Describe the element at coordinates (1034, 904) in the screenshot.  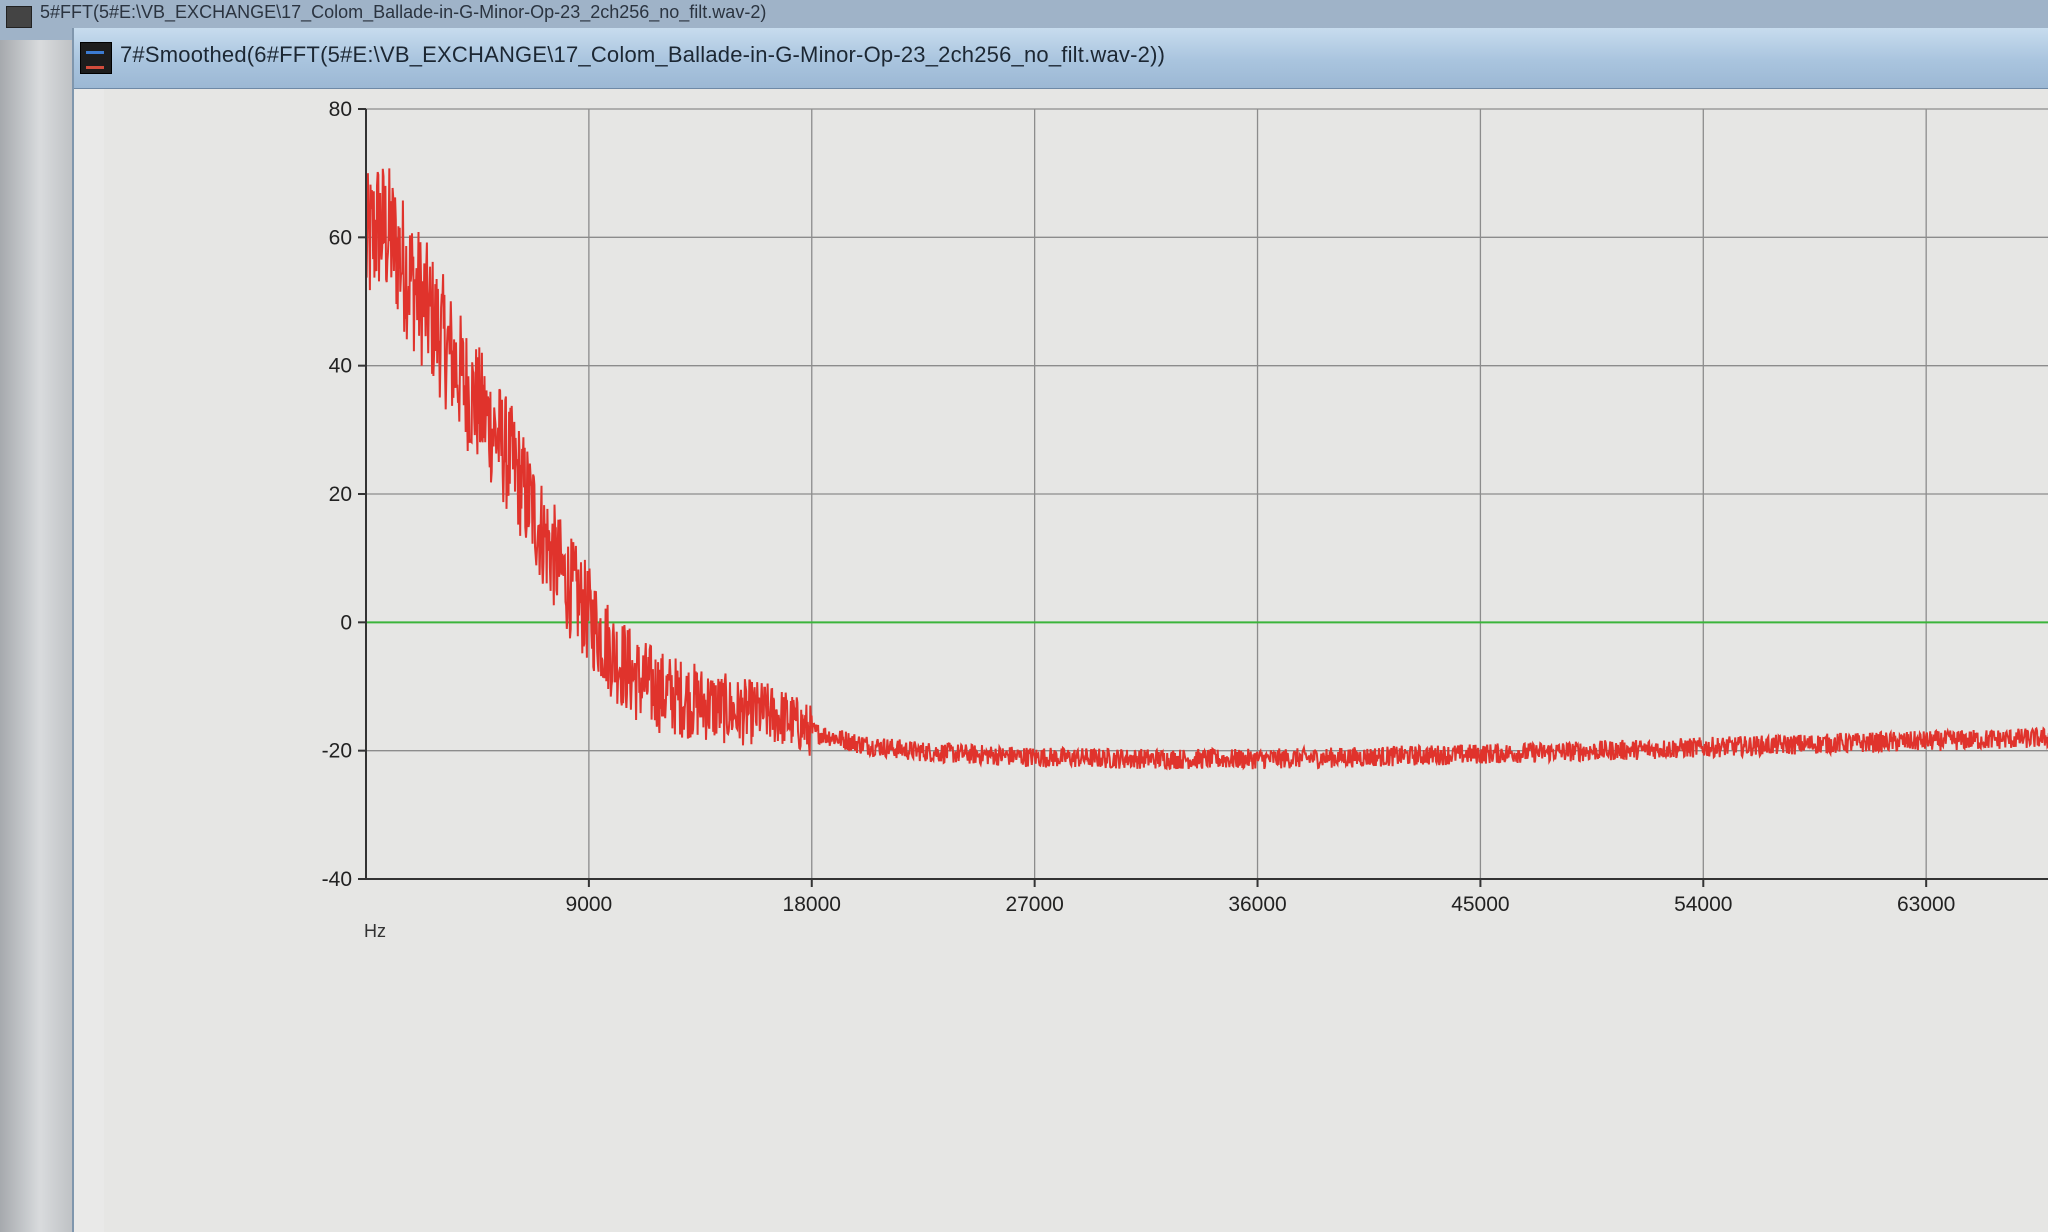
I see `x-tick-label-2: 27000` at that location.